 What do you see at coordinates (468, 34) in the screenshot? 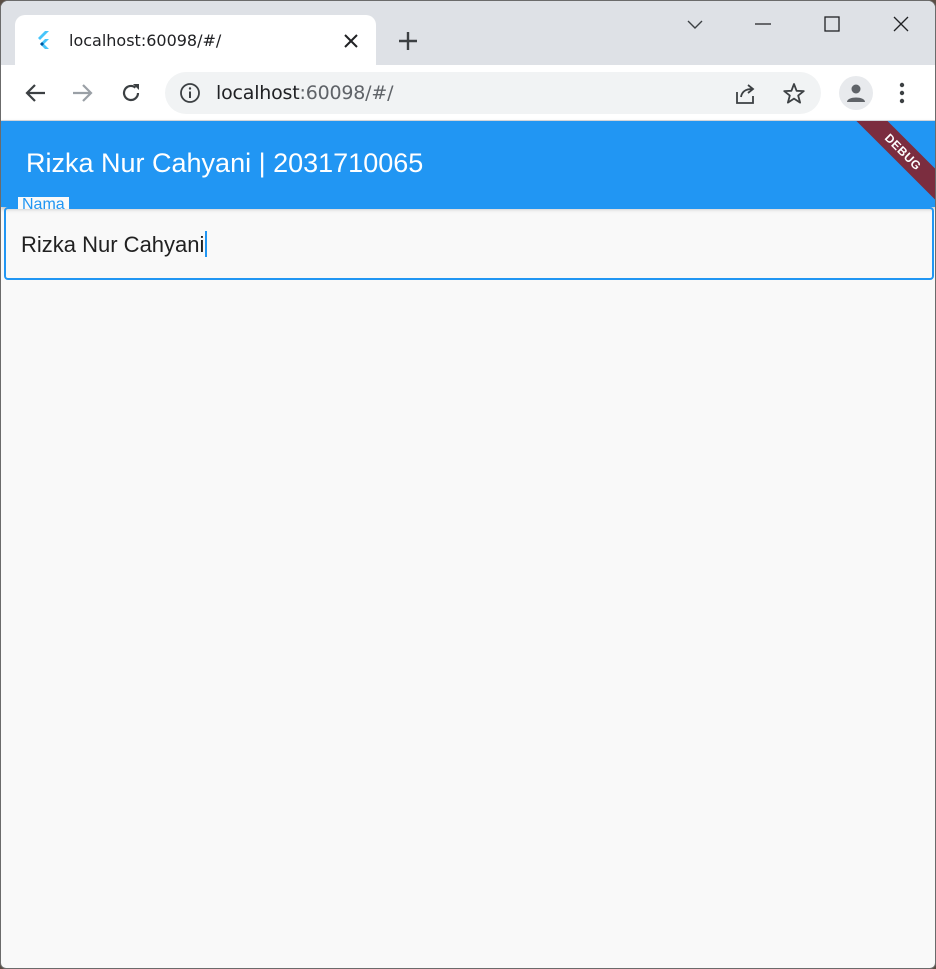
I see `tab-strip: localhost:60098/#/` at bounding box center [468, 34].